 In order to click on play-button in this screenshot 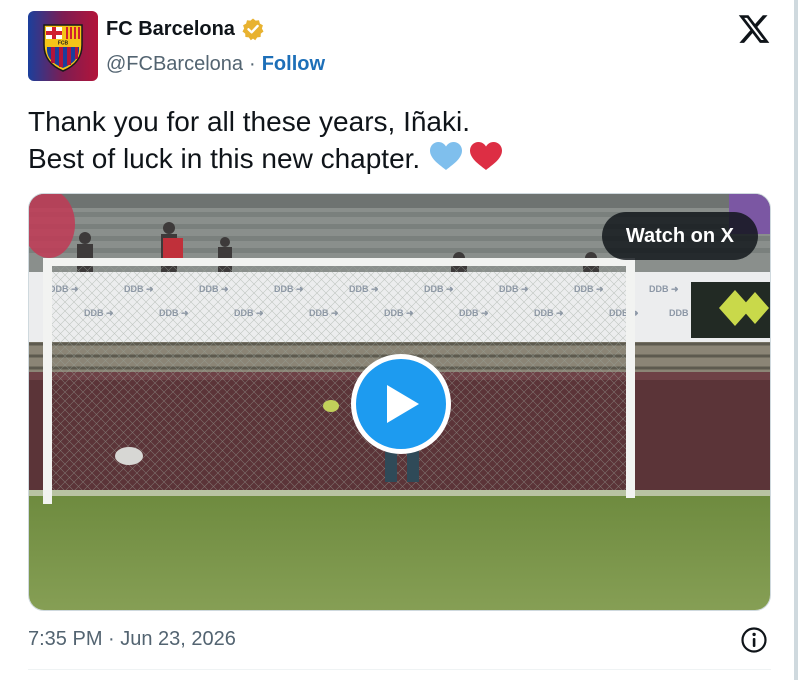, I will do `click(401, 404)`.